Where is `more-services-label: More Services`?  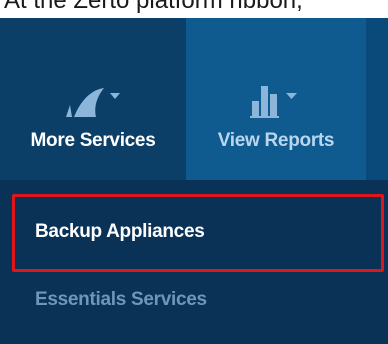
more-services-label: More Services is located at coordinates (93, 140).